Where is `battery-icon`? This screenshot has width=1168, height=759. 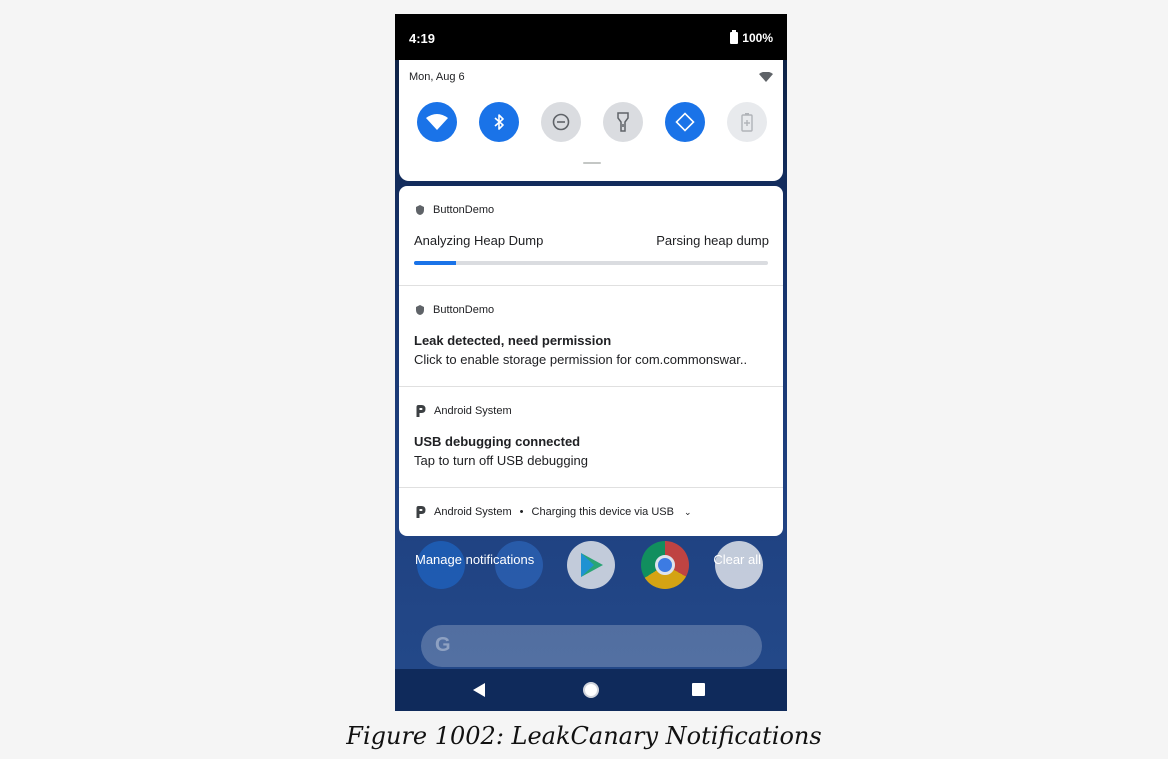
battery-icon is located at coordinates (734, 37).